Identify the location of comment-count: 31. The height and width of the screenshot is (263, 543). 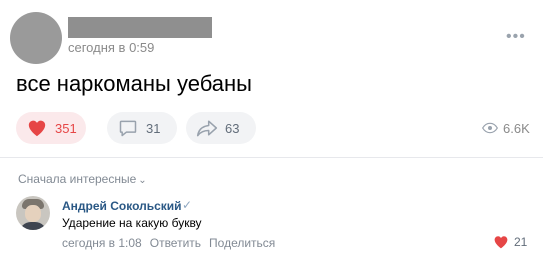
(153, 128).